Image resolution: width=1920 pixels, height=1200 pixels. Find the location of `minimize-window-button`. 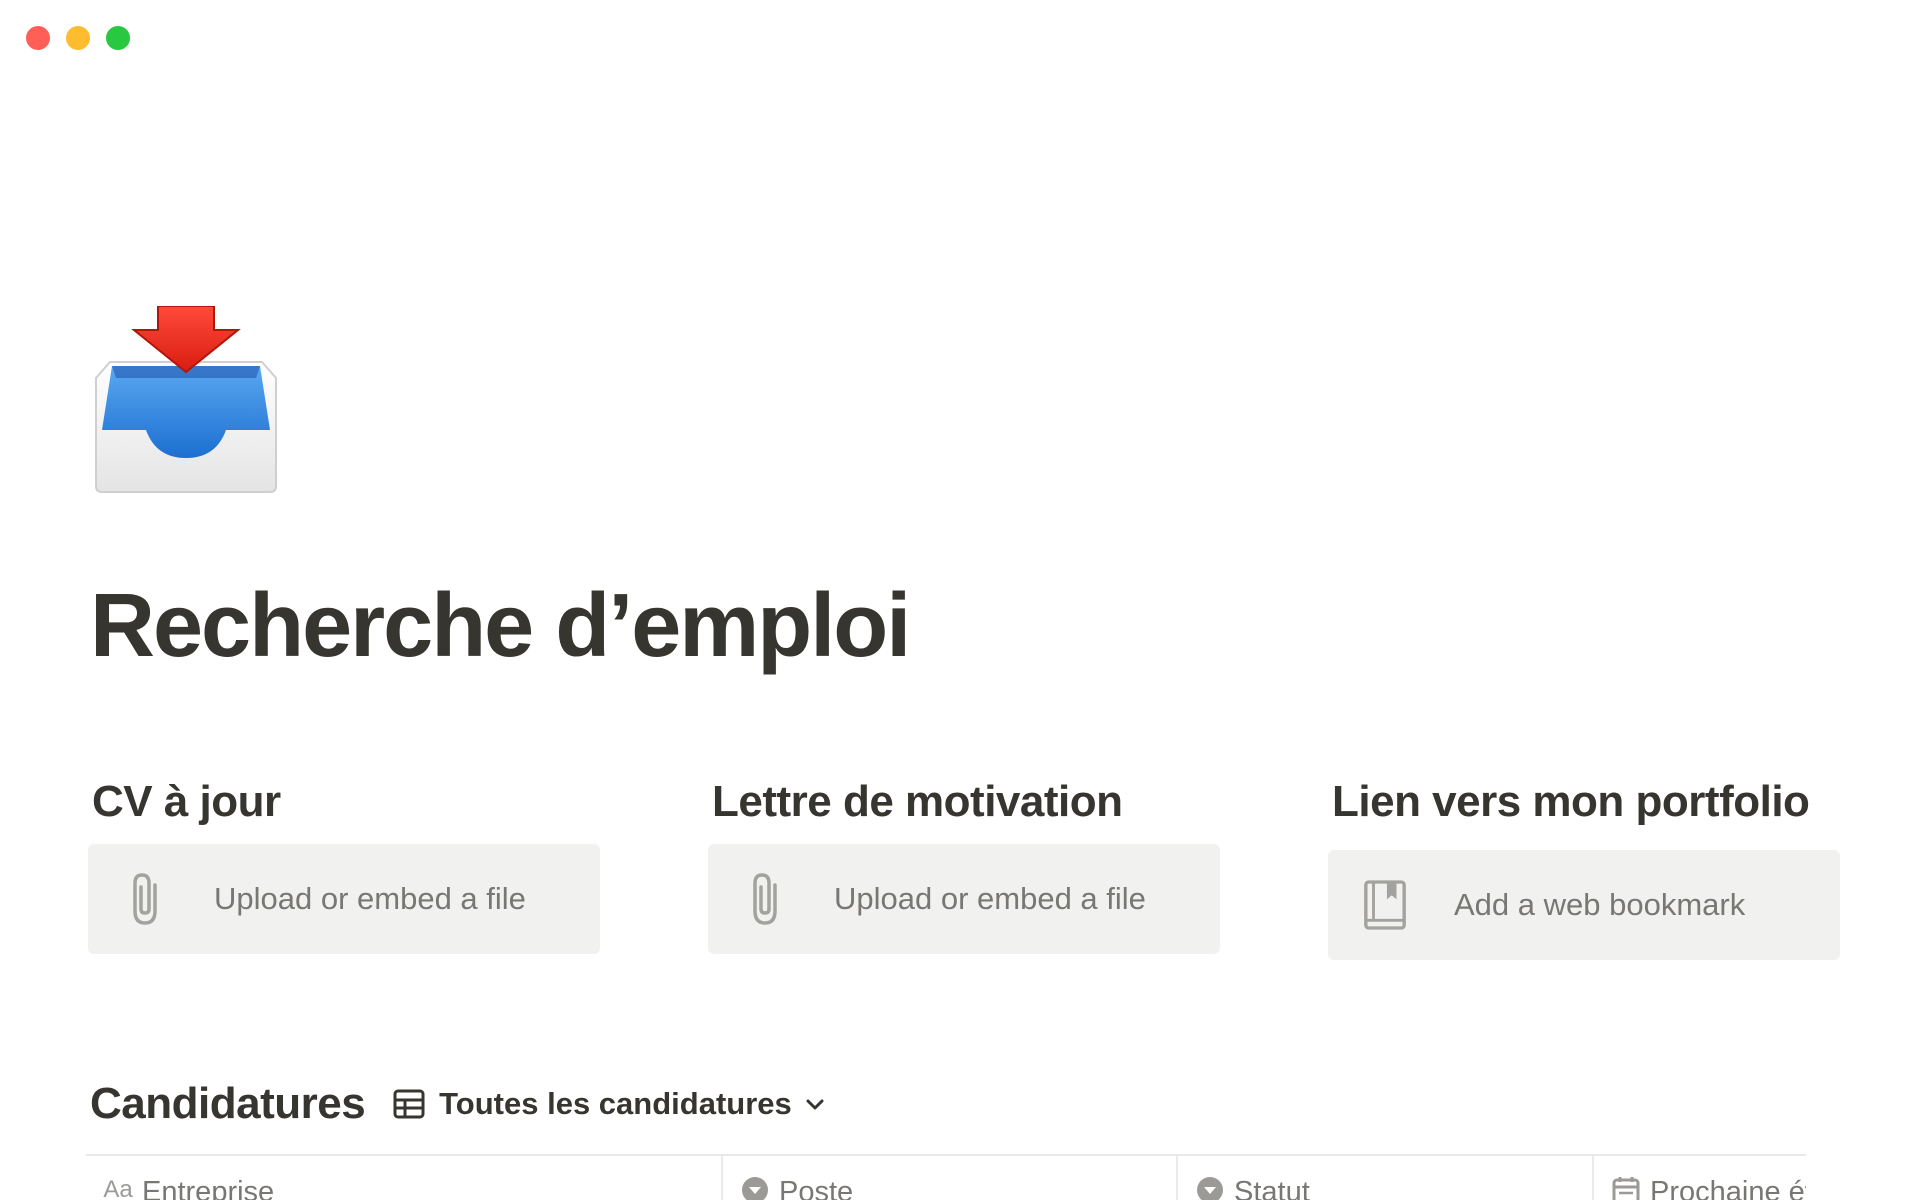

minimize-window-button is located at coordinates (78, 38).